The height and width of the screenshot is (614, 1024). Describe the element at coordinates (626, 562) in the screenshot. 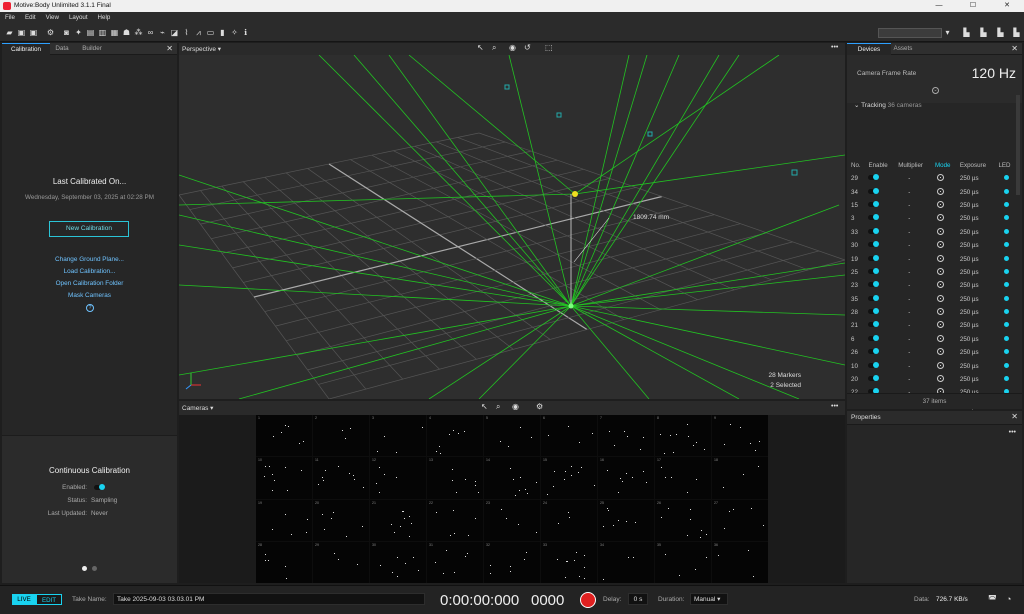

I see `camera-view: 34` at that location.